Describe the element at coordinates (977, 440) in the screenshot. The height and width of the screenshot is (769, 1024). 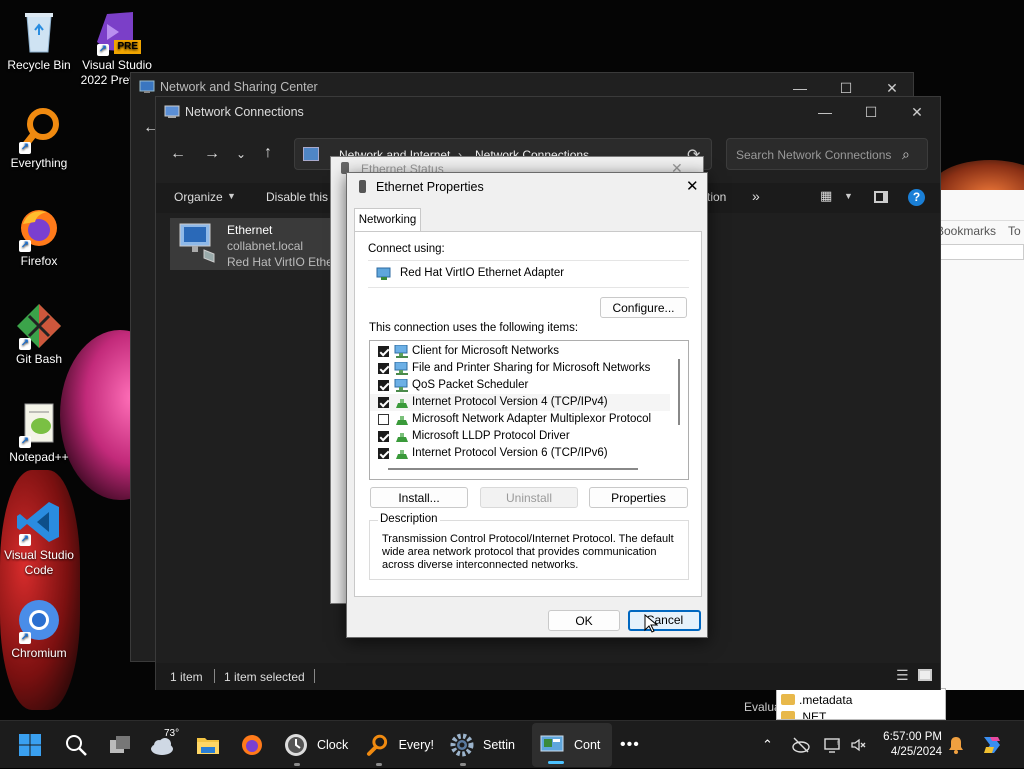
I see `browser-window-partial: Bookmarks To` at that location.